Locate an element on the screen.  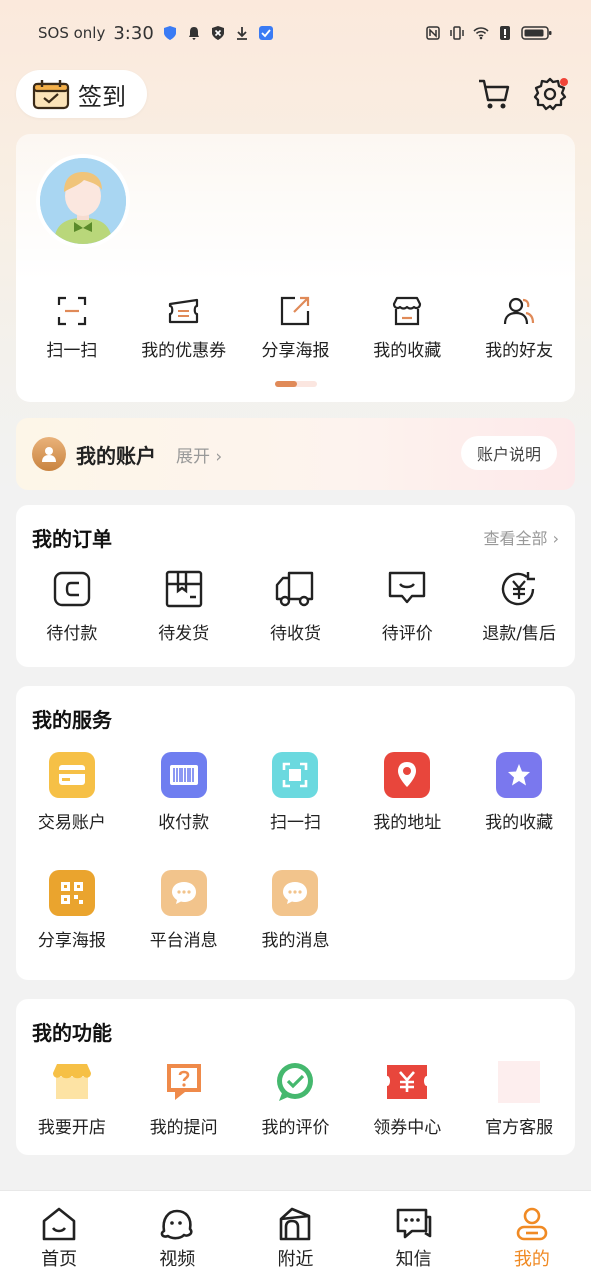
quick-action-coupon: 我的优惠券 is located at coordinates (184, 327).